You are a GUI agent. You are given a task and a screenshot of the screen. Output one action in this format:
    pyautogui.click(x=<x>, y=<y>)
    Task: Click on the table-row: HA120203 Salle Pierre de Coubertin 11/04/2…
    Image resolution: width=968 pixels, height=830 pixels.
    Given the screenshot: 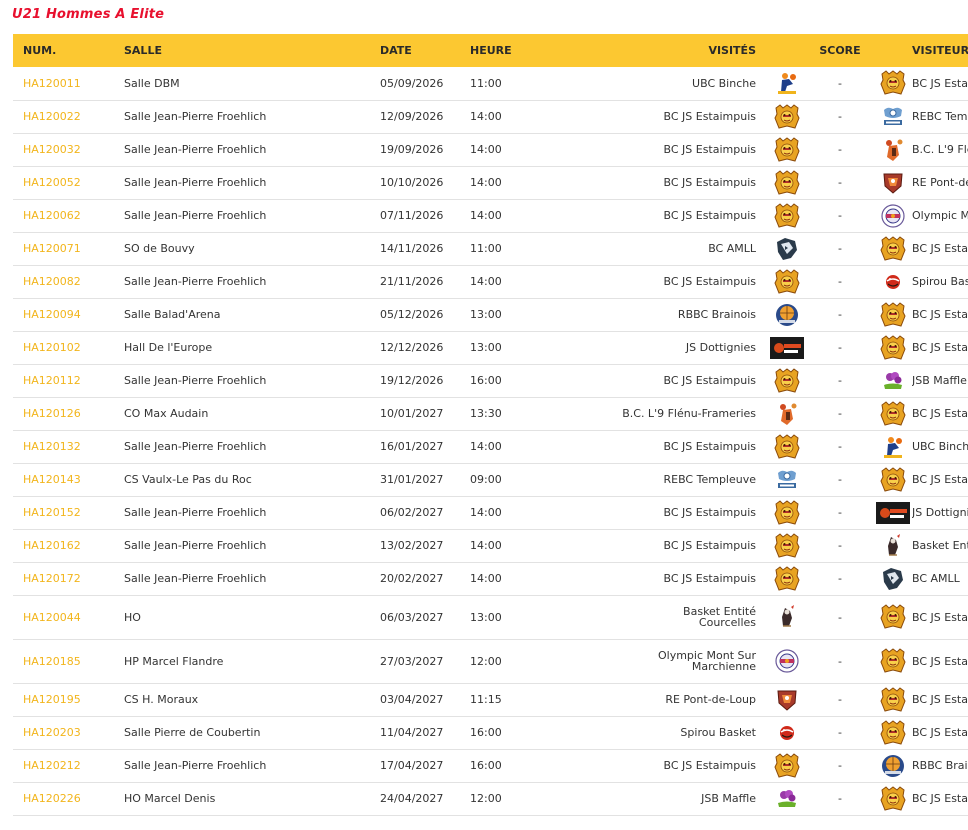 What is the action you would take?
    pyautogui.click(x=490, y=732)
    